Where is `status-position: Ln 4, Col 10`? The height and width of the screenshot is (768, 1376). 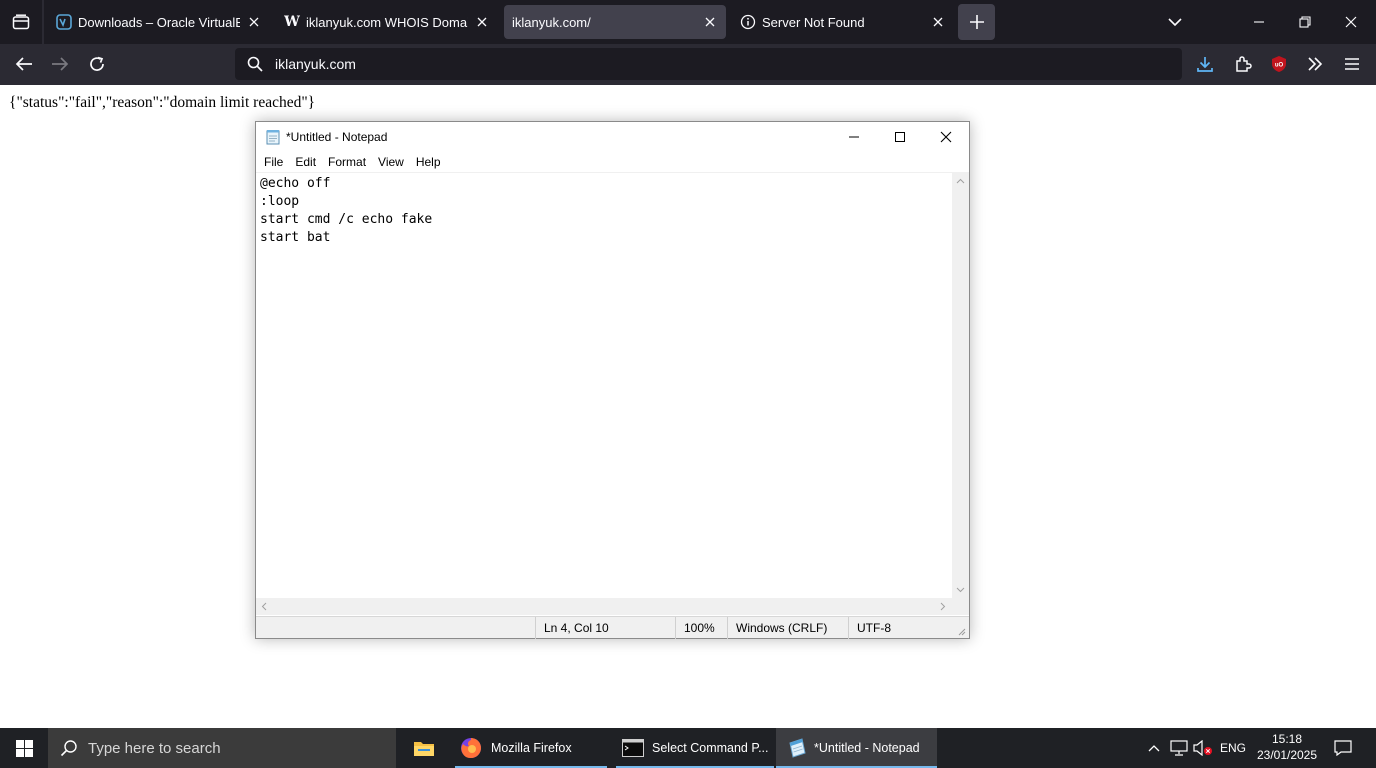
status-position: Ln 4, Col 10 is located at coordinates (605, 628).